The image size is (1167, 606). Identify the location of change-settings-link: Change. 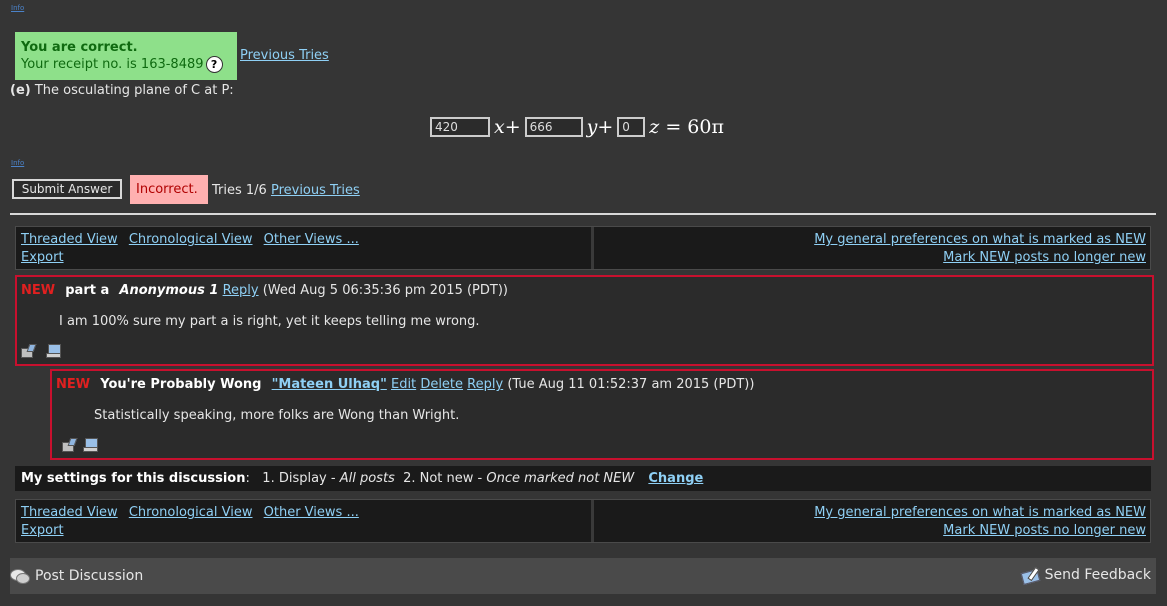
(675, 478).